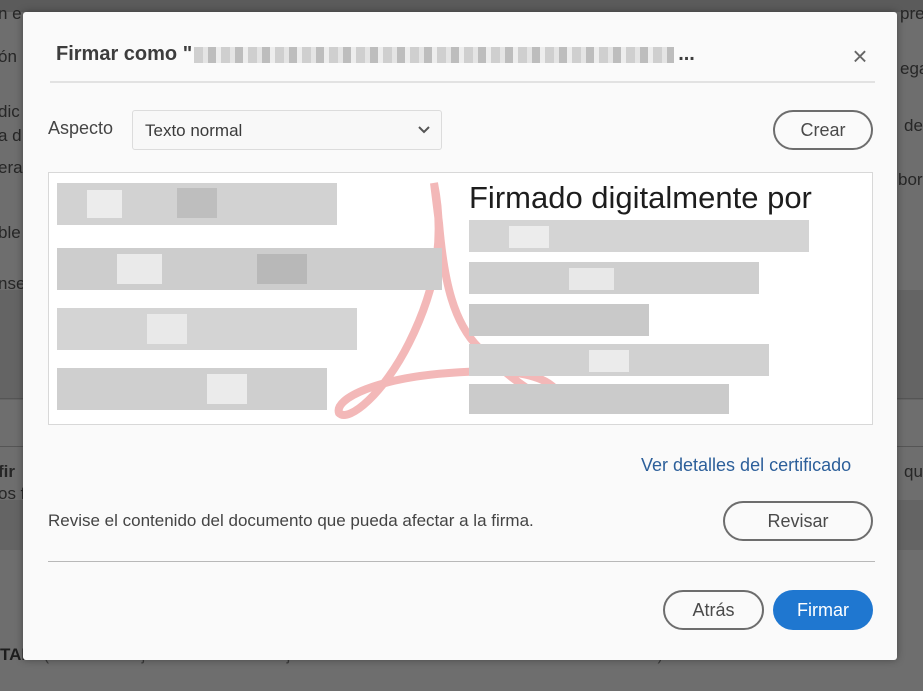 This screenshot has width=923, height=691. What do you see at coordinates (8, 56) in the screenshot?
I see `background-text: ón` at bounding box center [8, 56].